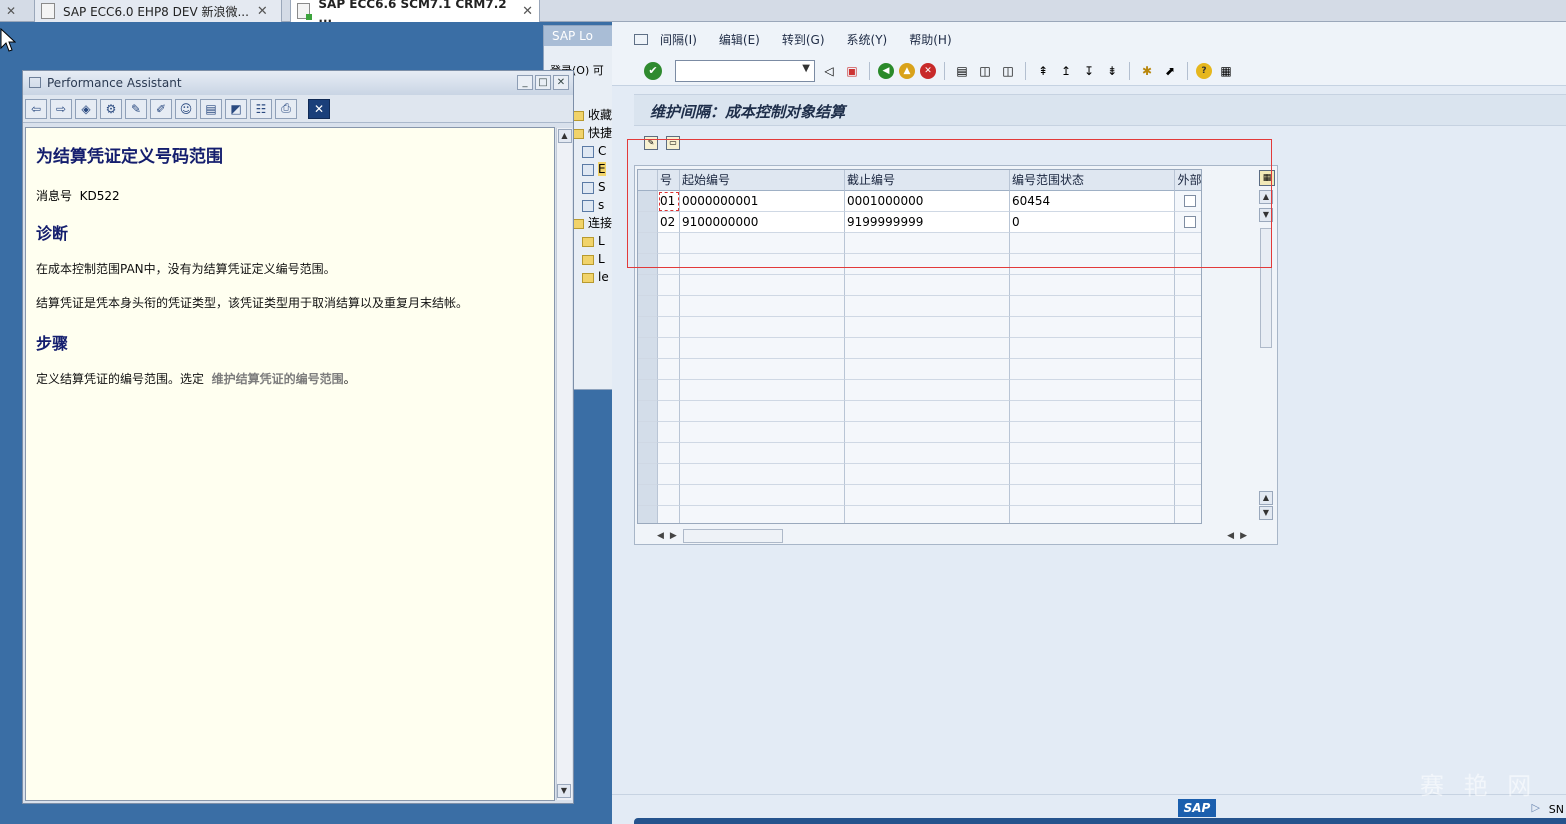 Image resolution: width=1566 pixels, height=824 pixels. I want to click on diagnosis-text: 结算凭证是凭本身头衔的凭证类型，该凭证类型用于取消结算以及重复月末结帐。, so click(252, 303).